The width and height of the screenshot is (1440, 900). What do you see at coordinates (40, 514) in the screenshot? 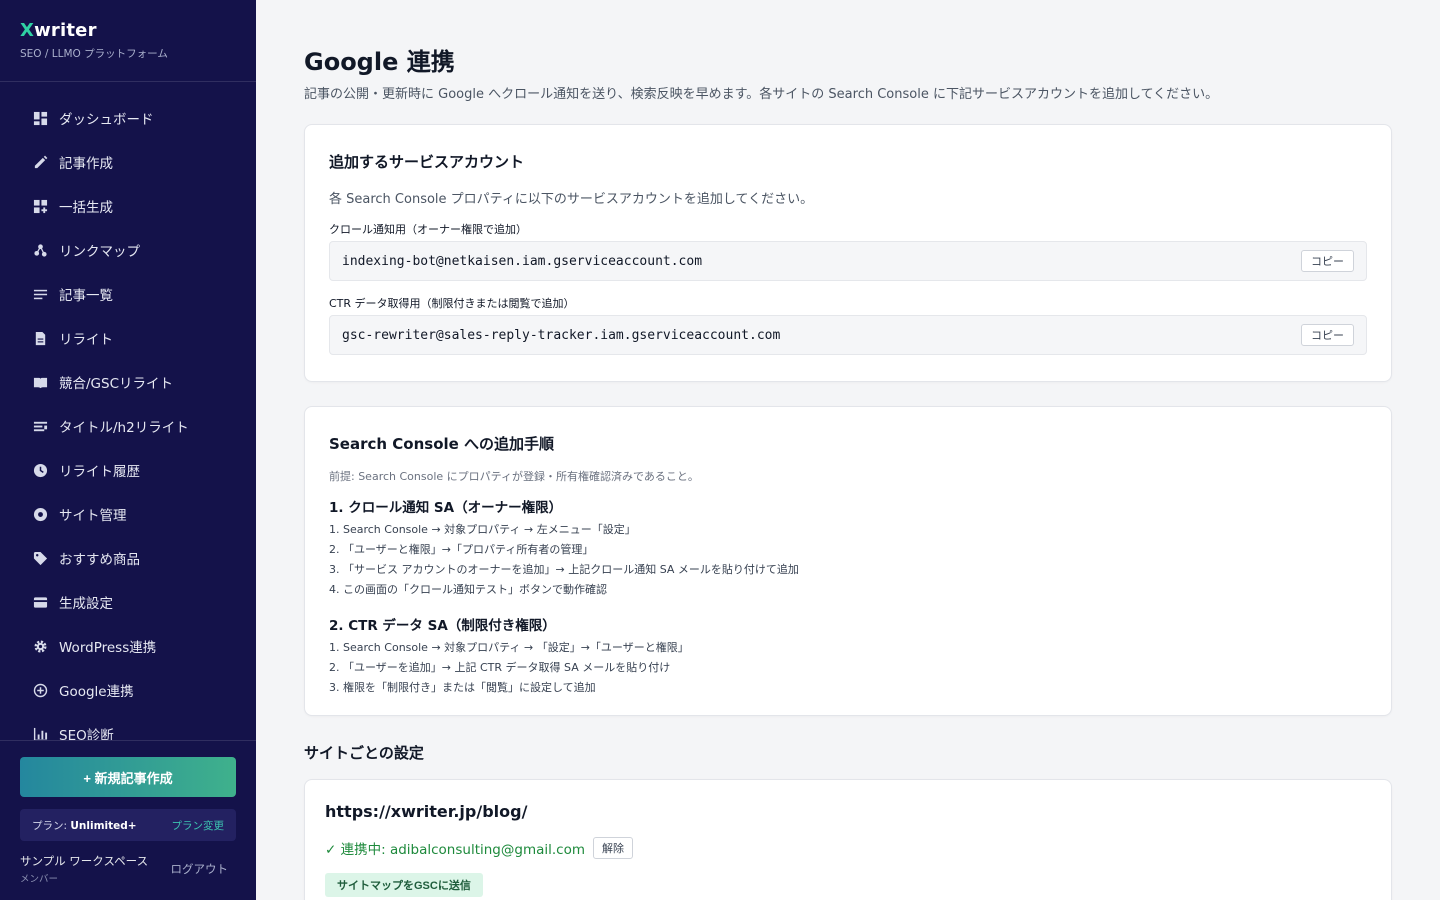
I see `site-icon` at bounding box center [40, 514].